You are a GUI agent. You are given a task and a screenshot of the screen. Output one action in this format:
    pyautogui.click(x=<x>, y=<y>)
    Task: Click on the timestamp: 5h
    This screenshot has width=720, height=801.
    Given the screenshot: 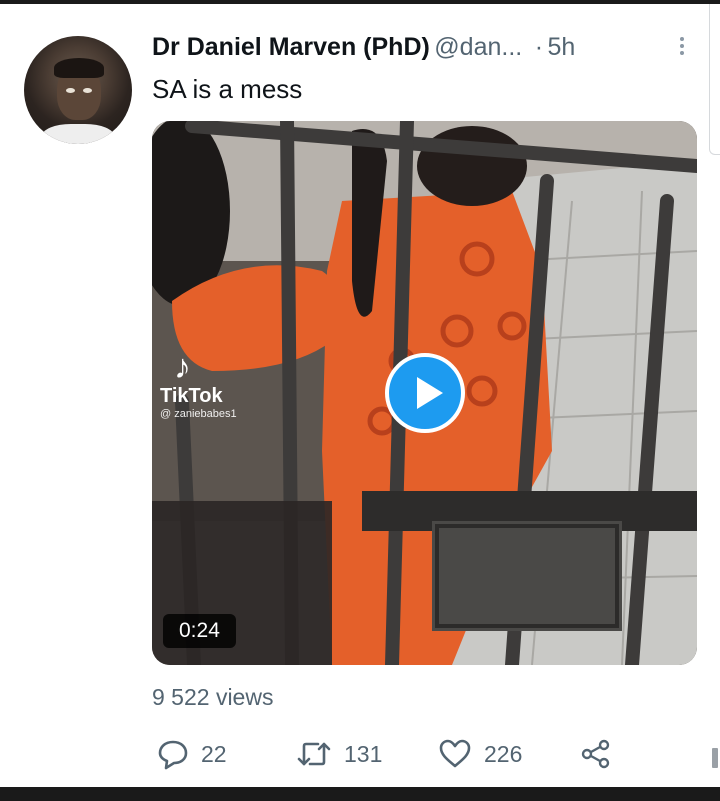 What is the action you would take?
    pyautogui.click(x=561, y=47)
    